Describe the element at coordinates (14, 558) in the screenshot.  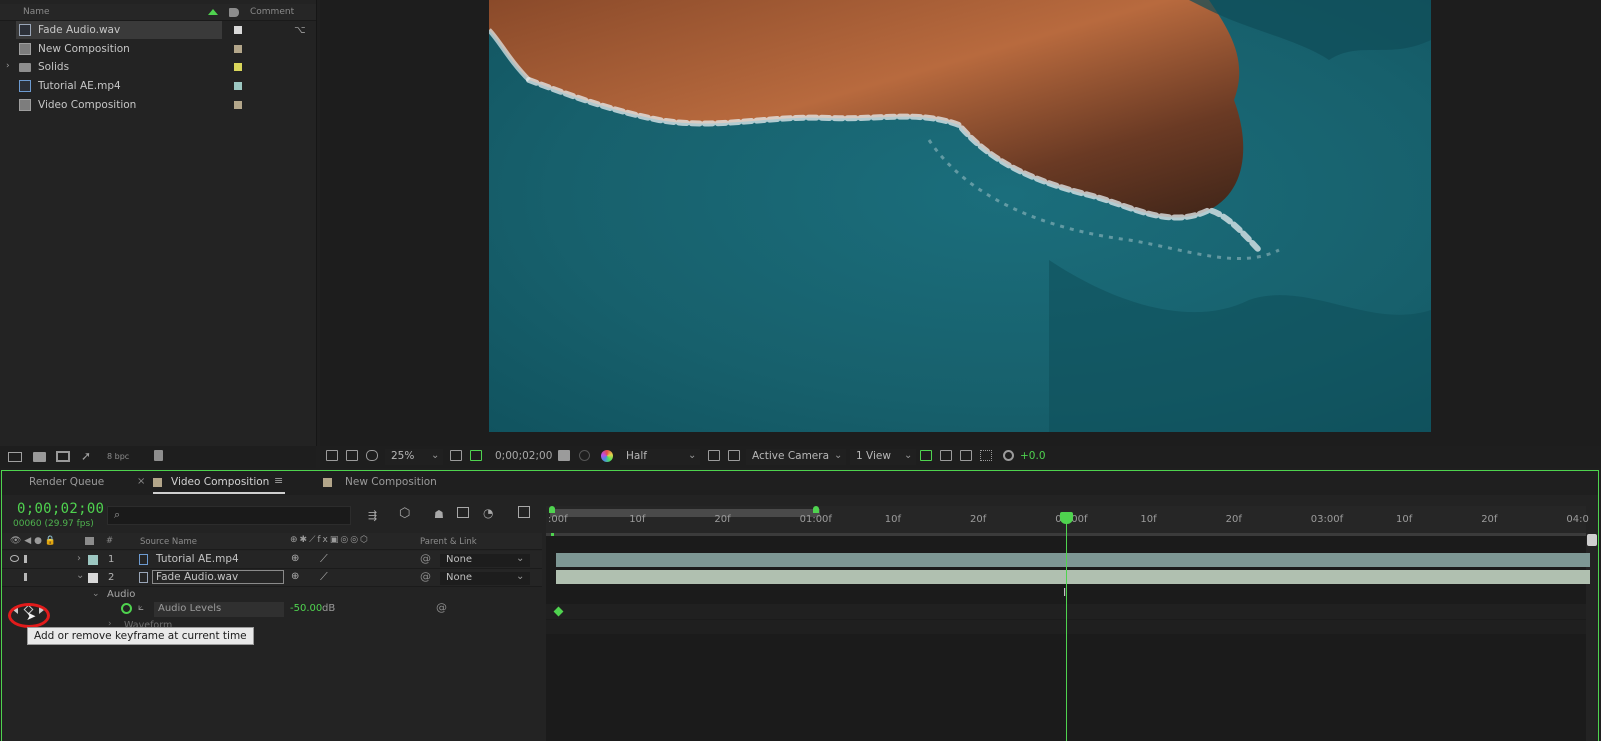
I see `visibility-eye-icon` at that location.